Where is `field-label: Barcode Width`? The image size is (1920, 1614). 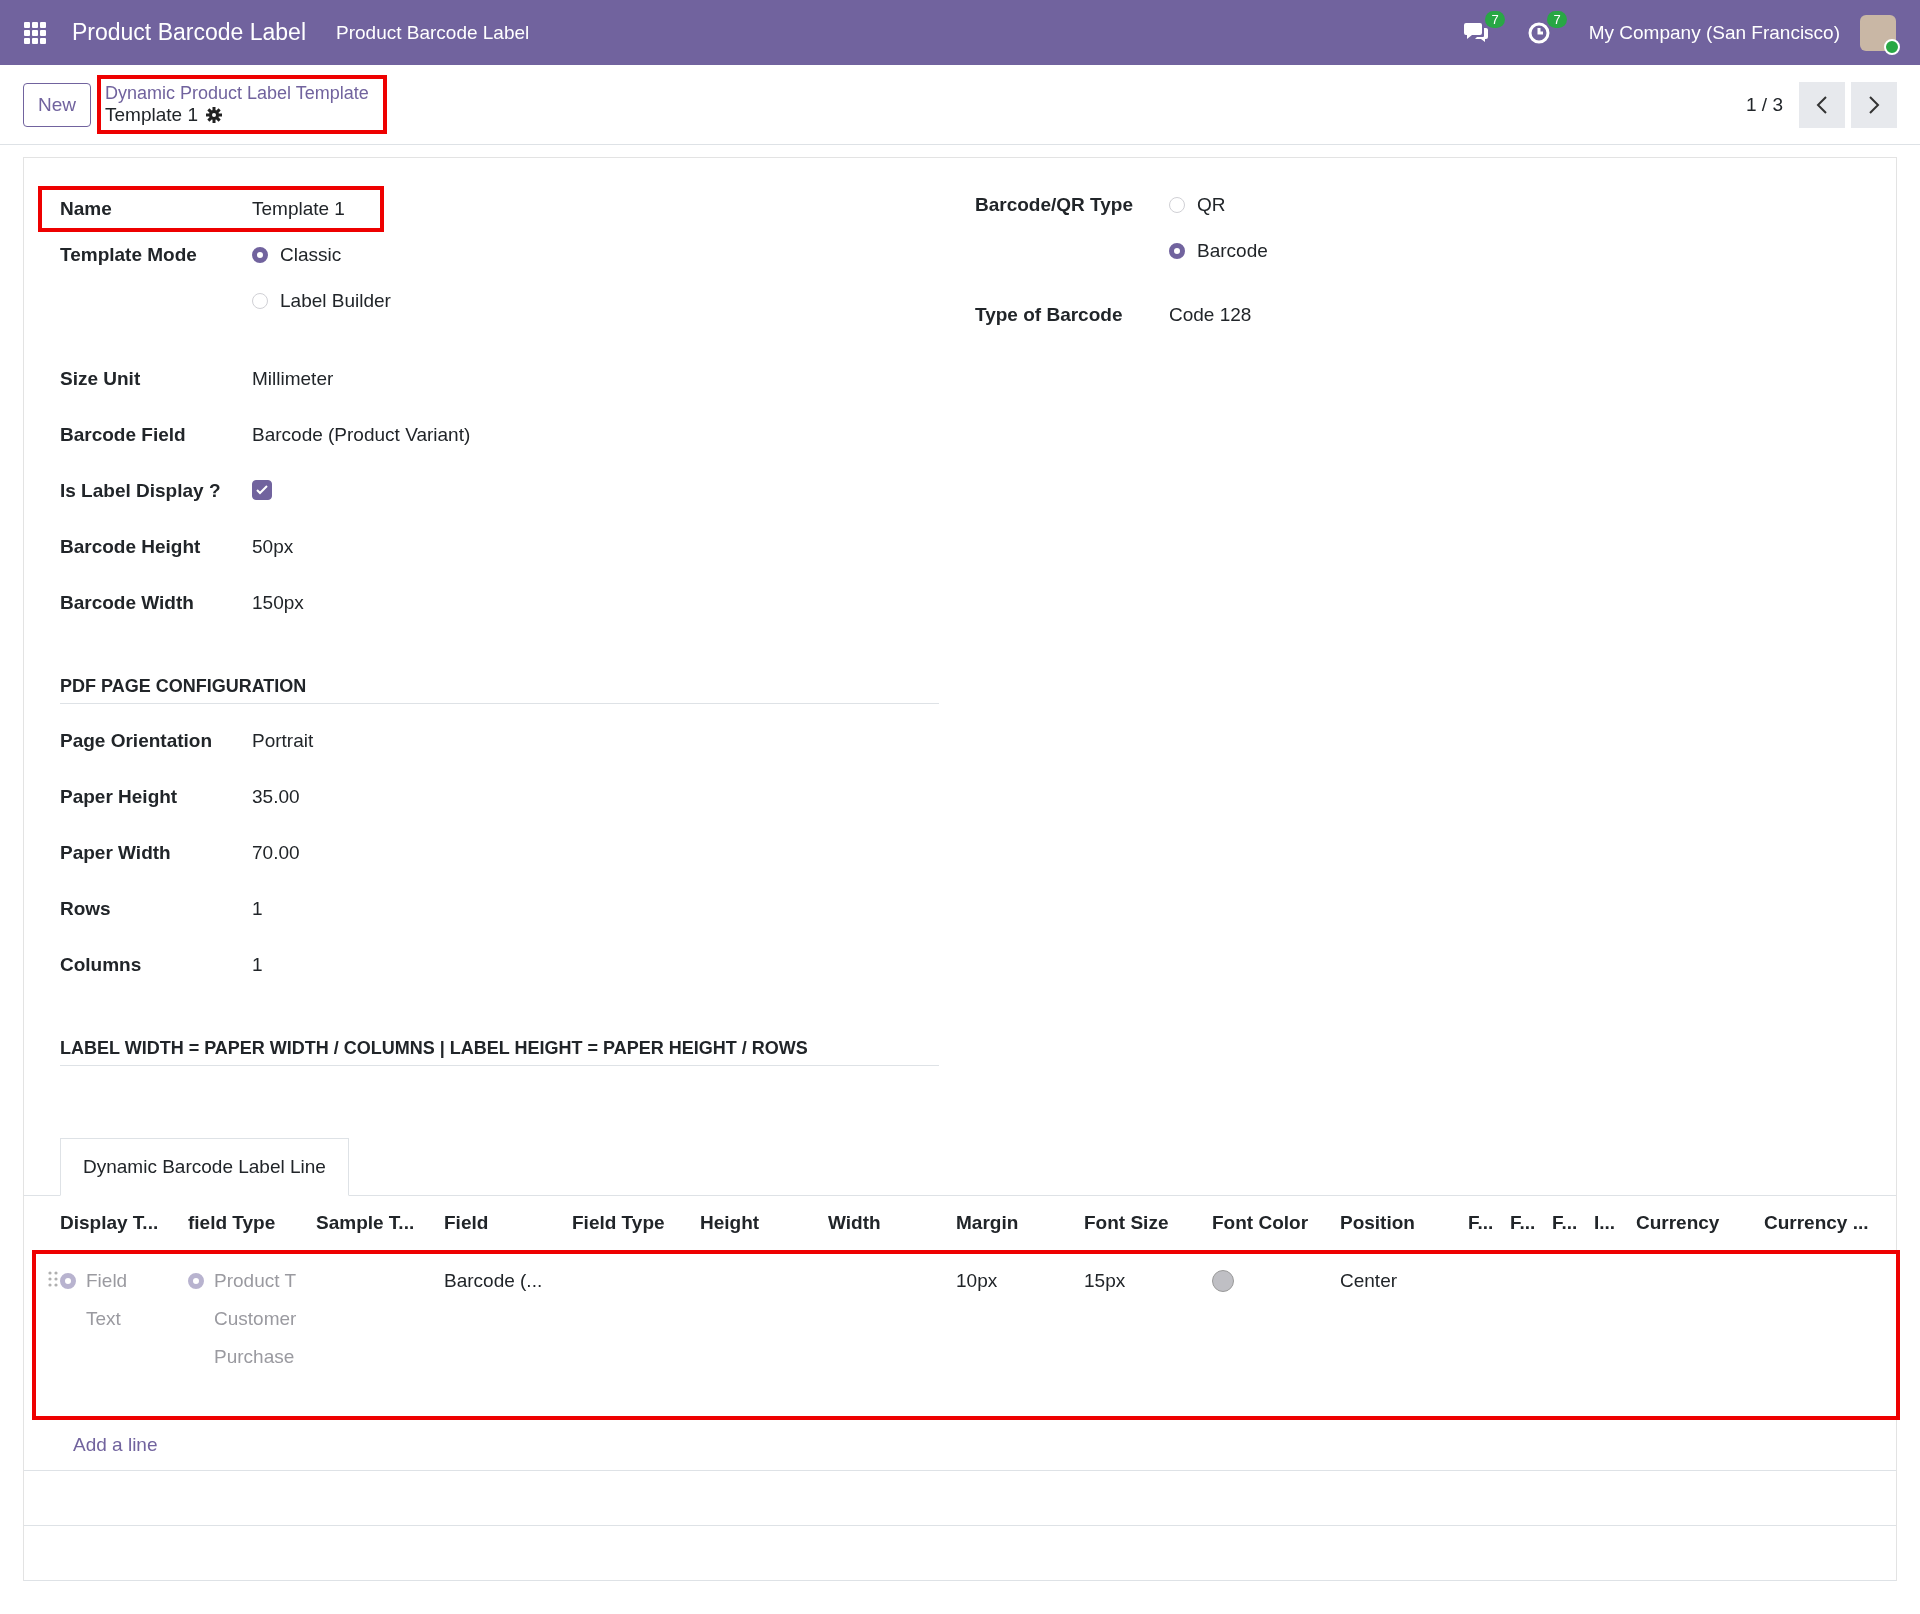 field-label: Barcode Width is located at coordinates (127, 603).